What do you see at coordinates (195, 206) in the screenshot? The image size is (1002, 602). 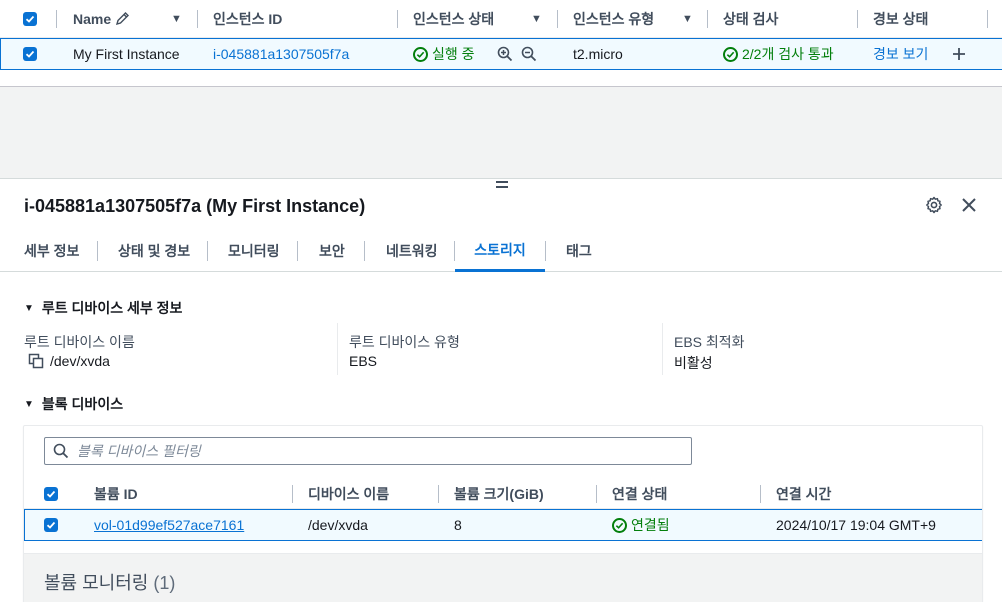 I see `panel-title: i-045881a1307505f7a (My First Instance)` at bounding box center [195, 206].